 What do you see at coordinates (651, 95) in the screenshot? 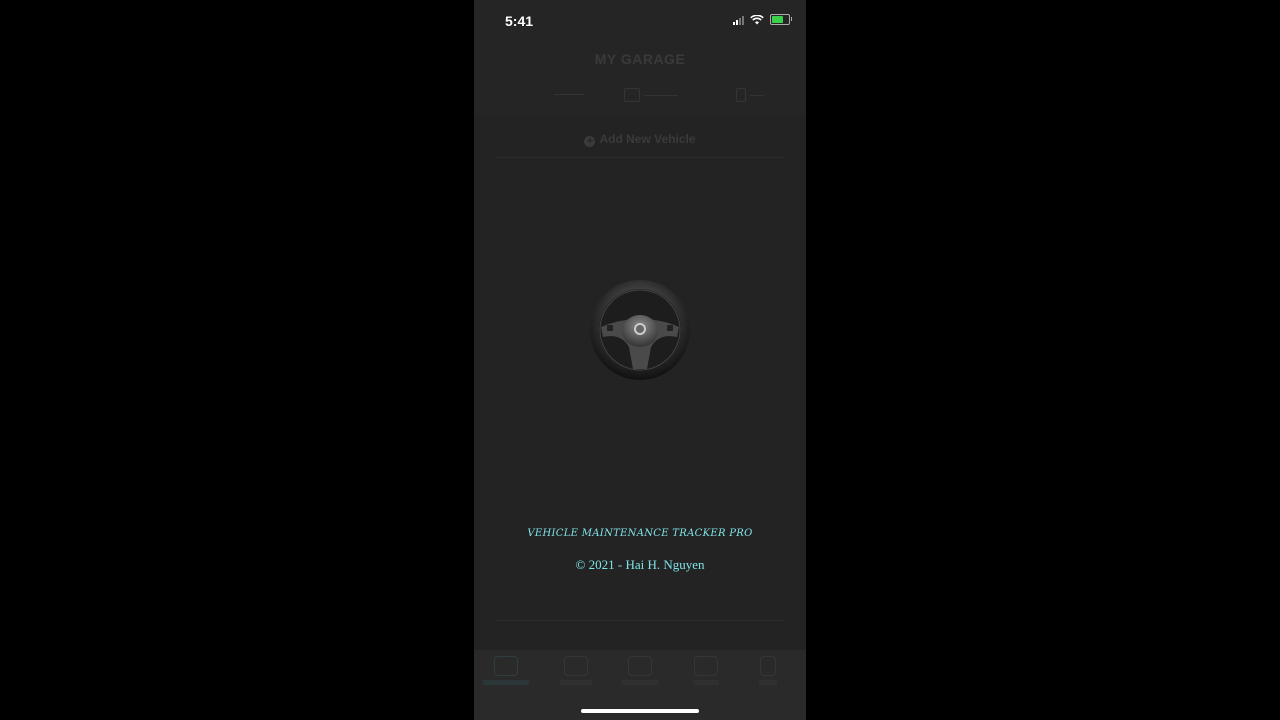
I see `subtab-gallery` at bounding box center [651, 95].